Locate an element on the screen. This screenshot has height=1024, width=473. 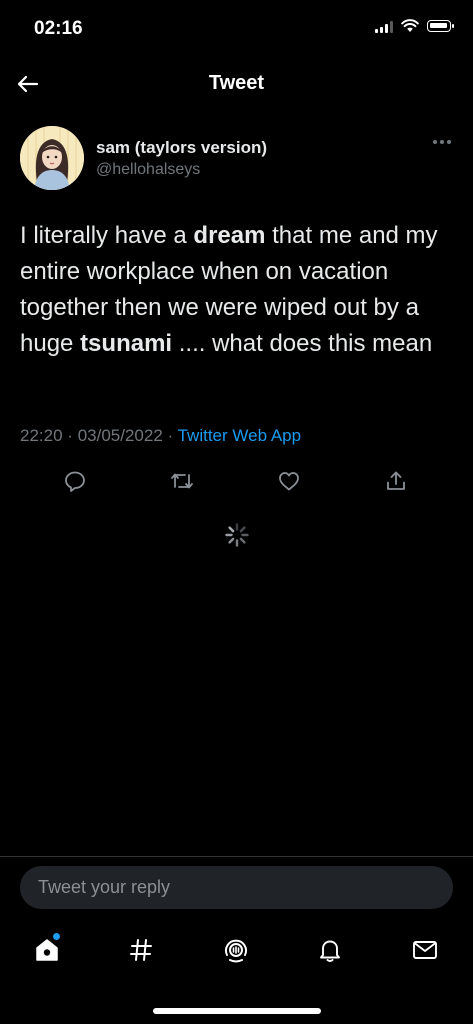
author-name: sam (taylors version) is located at coordinates (182, 147).